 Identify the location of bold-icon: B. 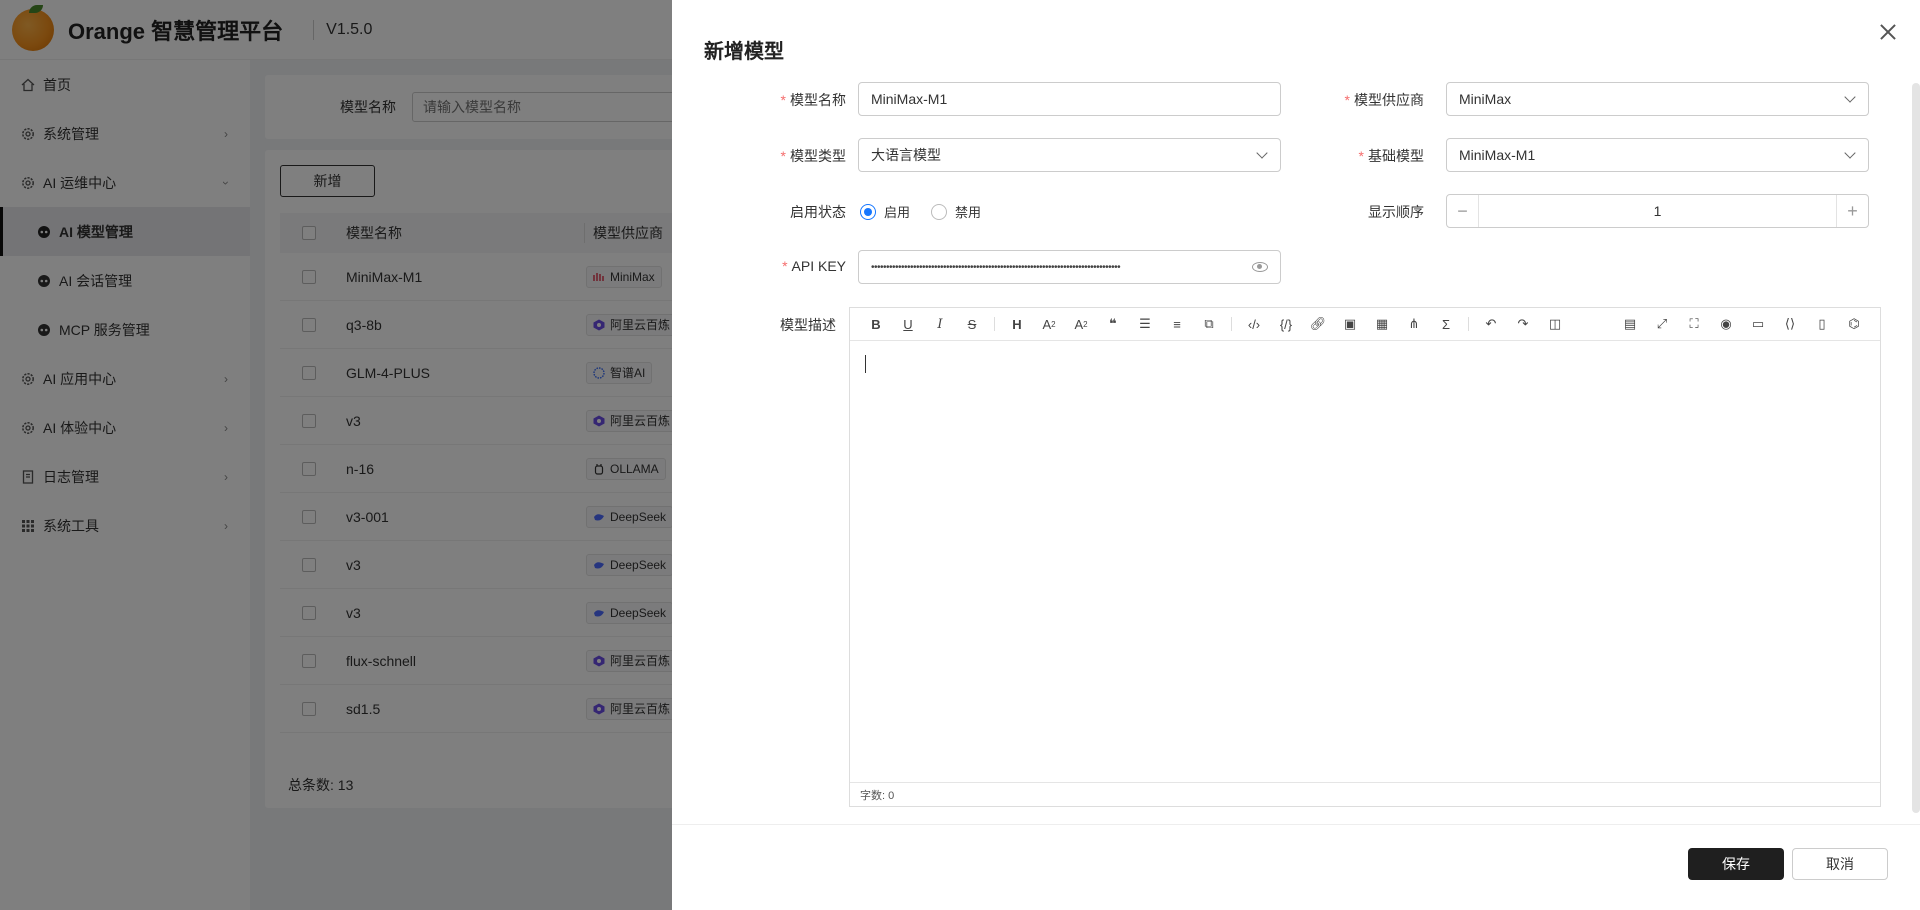
(876, 324).